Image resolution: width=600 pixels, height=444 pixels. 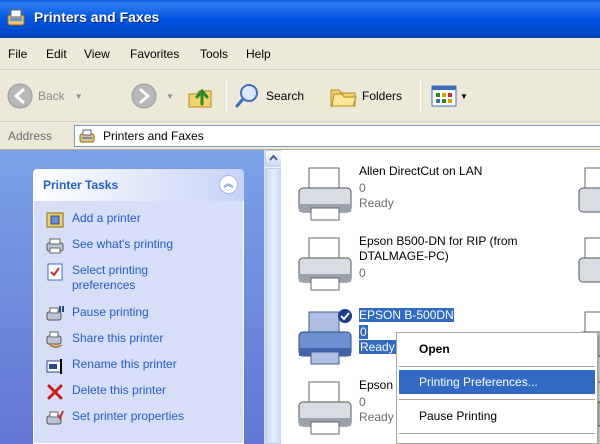 I want to click on task-label: Pause printing, so click(x=110, y=312).